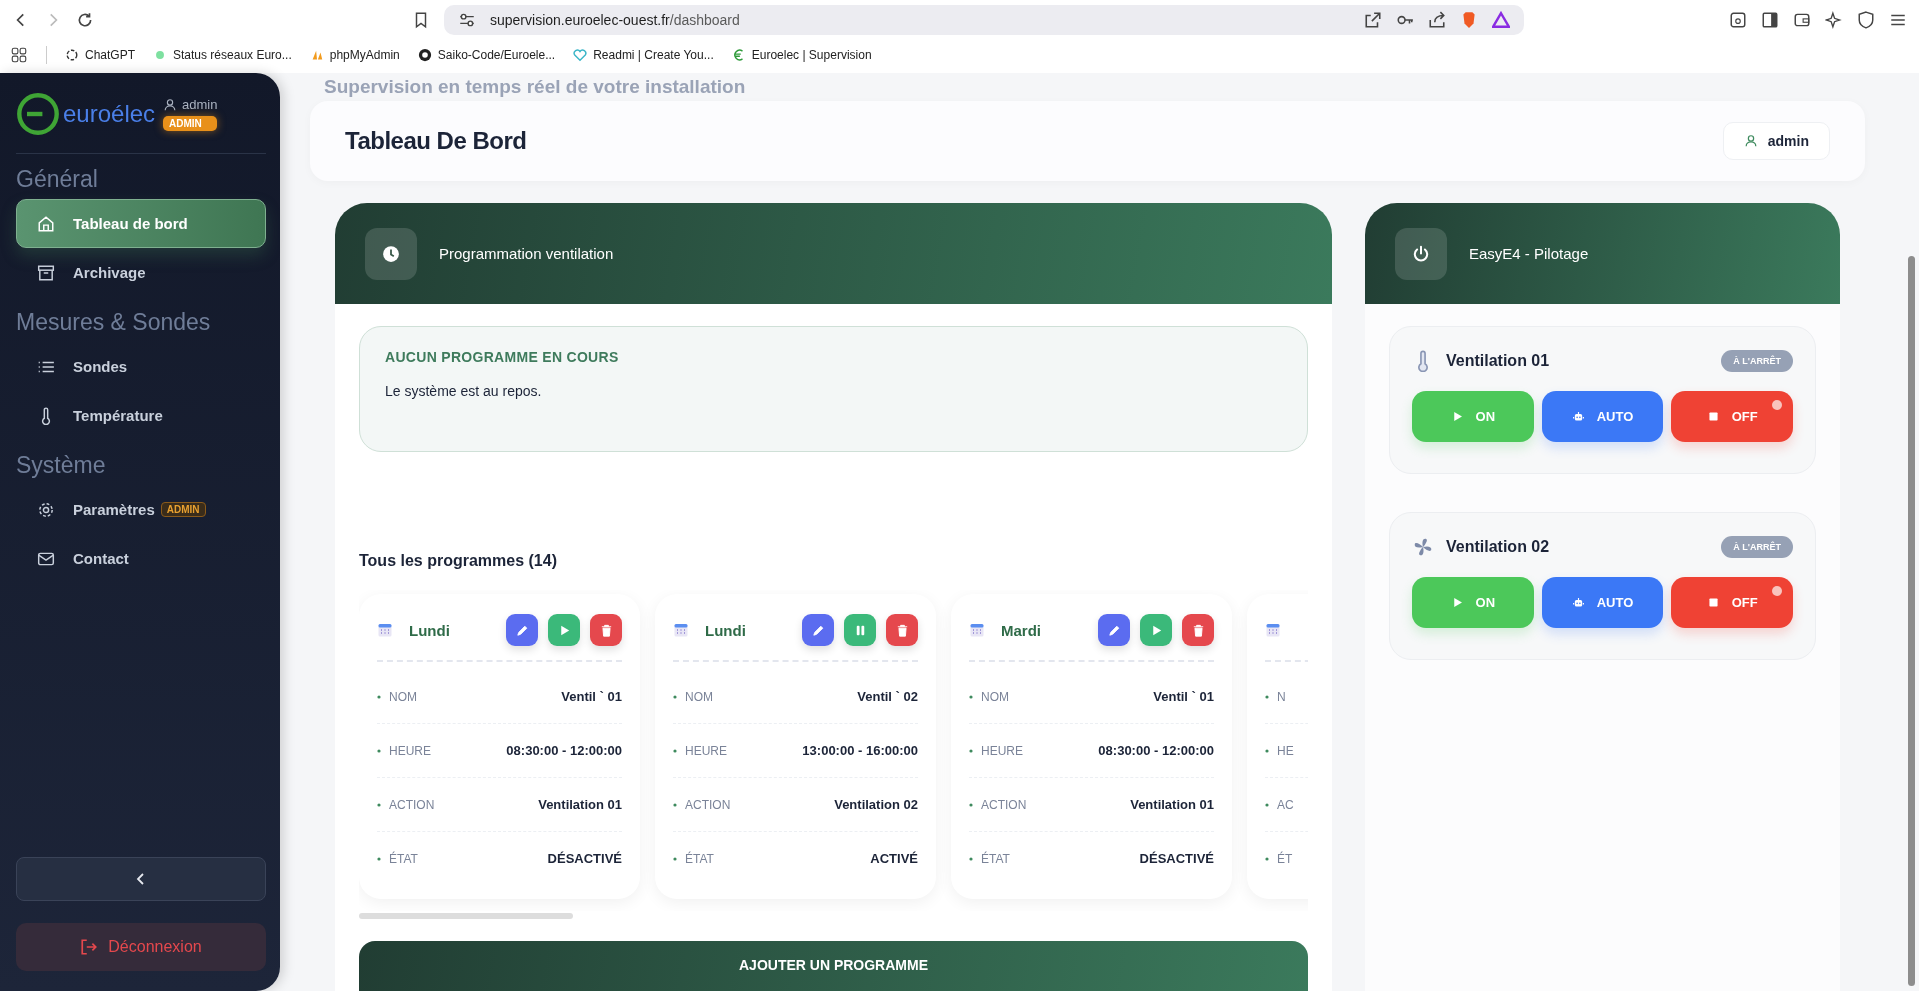 This screenshot has width=1919, height=991. I want to click on field-value: DÉSACTIVÉ, so click(584, 858).